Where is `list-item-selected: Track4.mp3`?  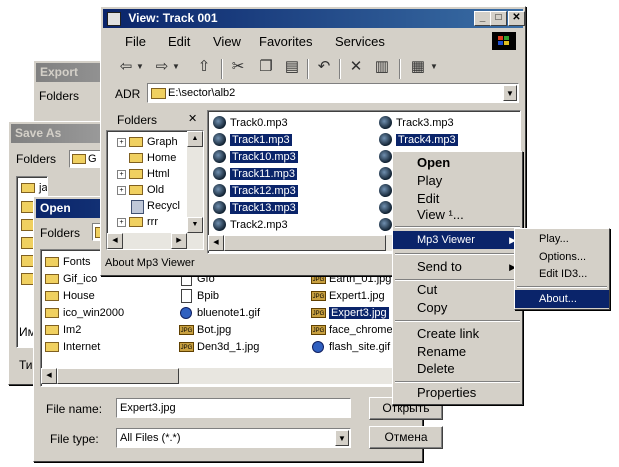
list-item-selected: Track4.mp3 is located at coordinates (418, 140).